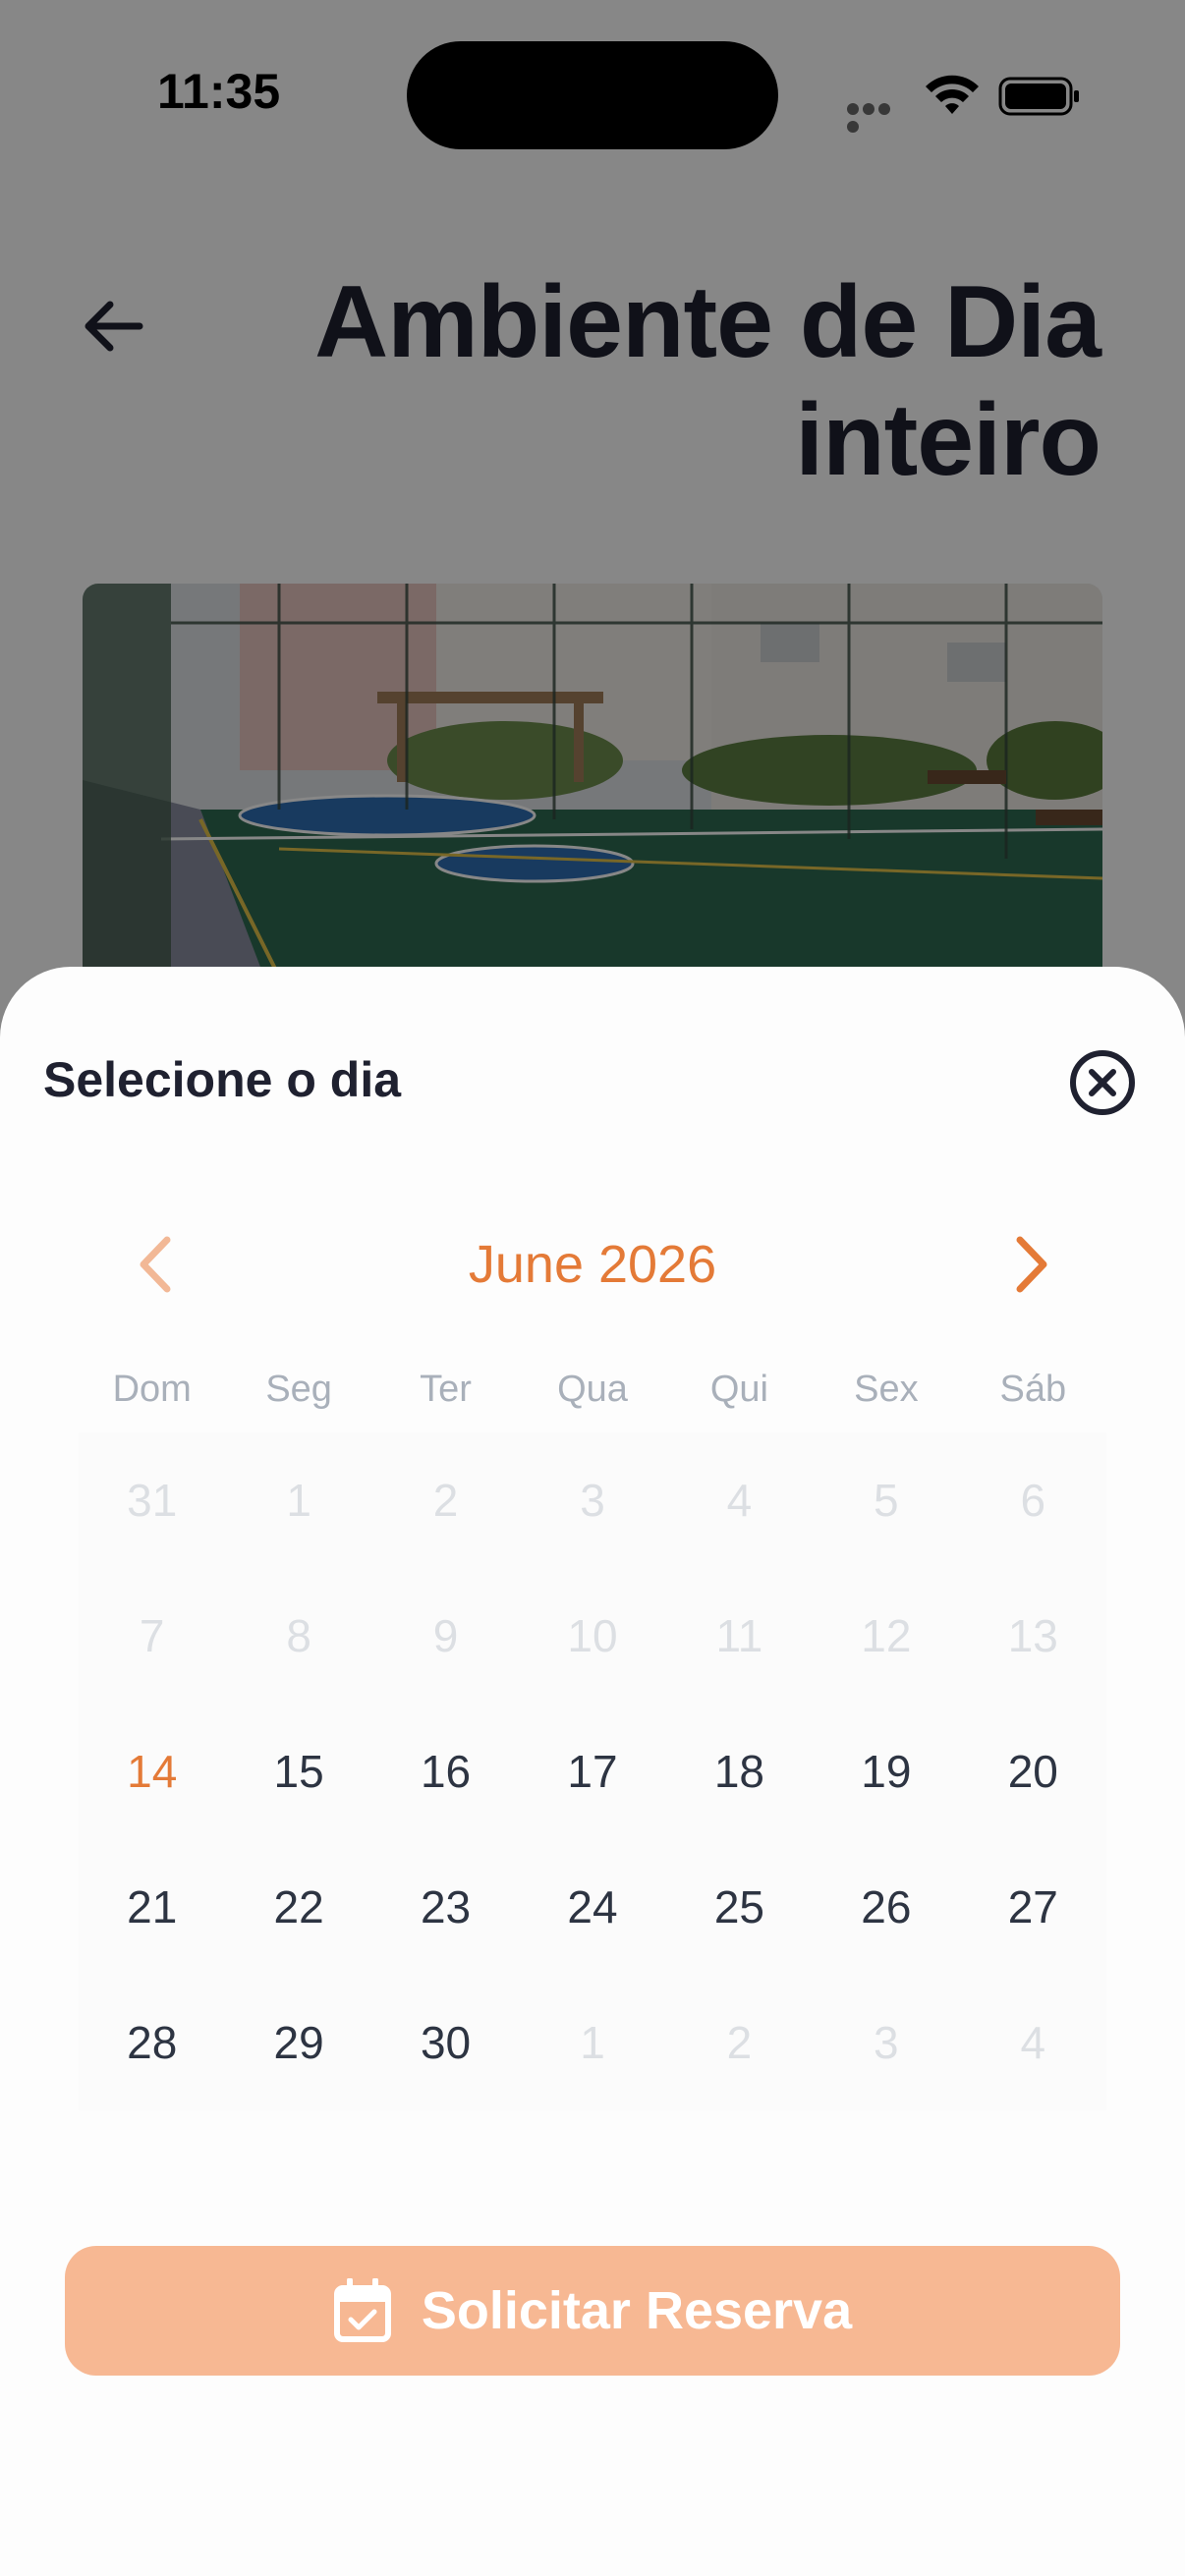  What do you see at coordinates (446, 2042) in the screenshot?
I see `calendar-day: 30` at bounding box center [446, 2042].